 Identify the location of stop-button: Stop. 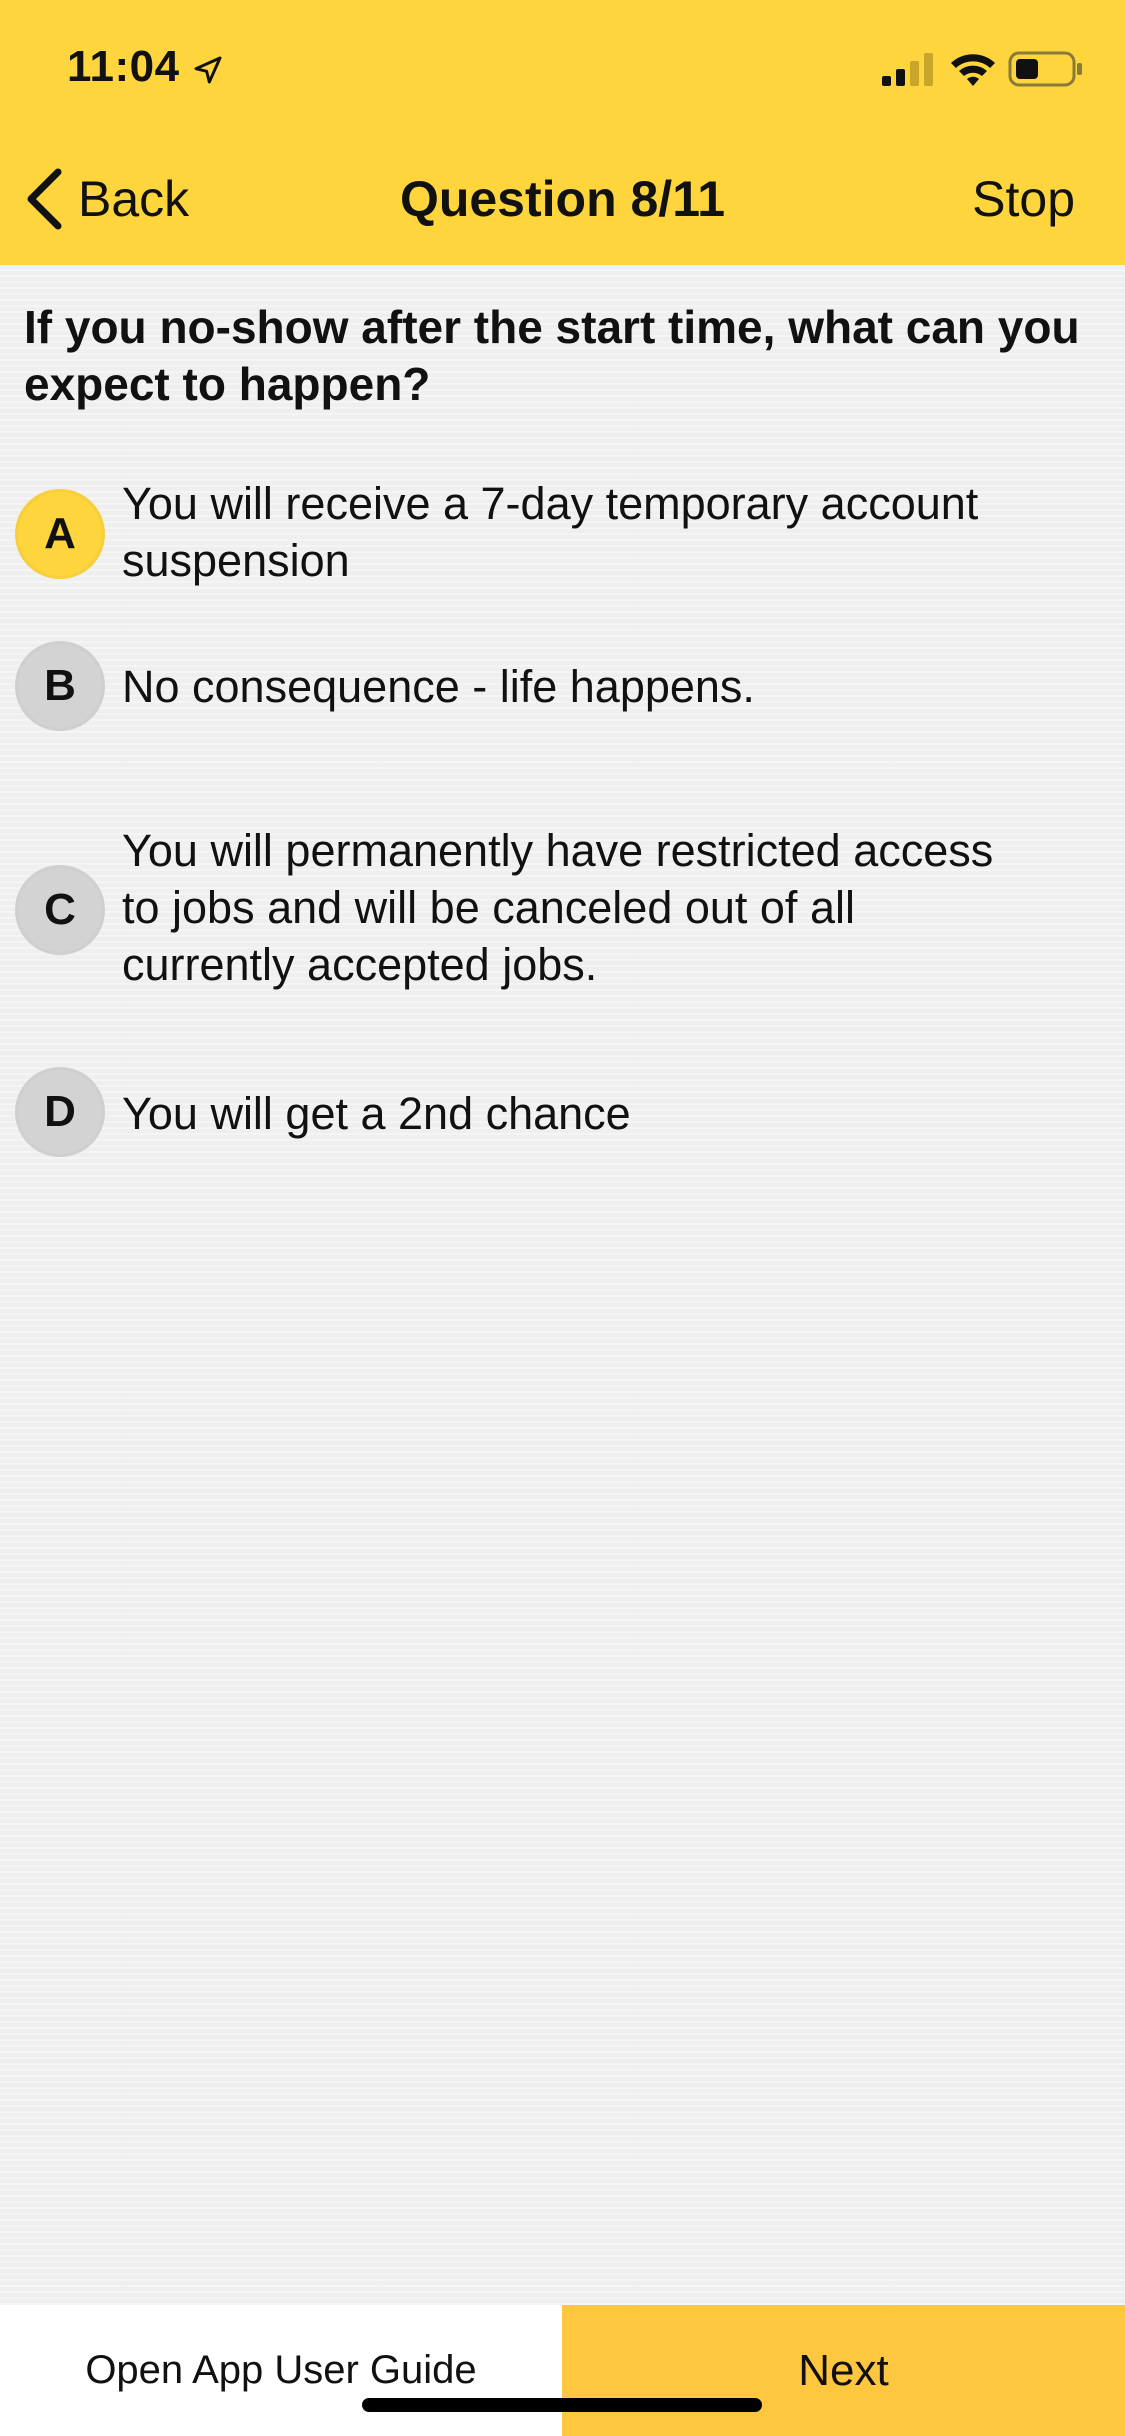
(1023, 199).